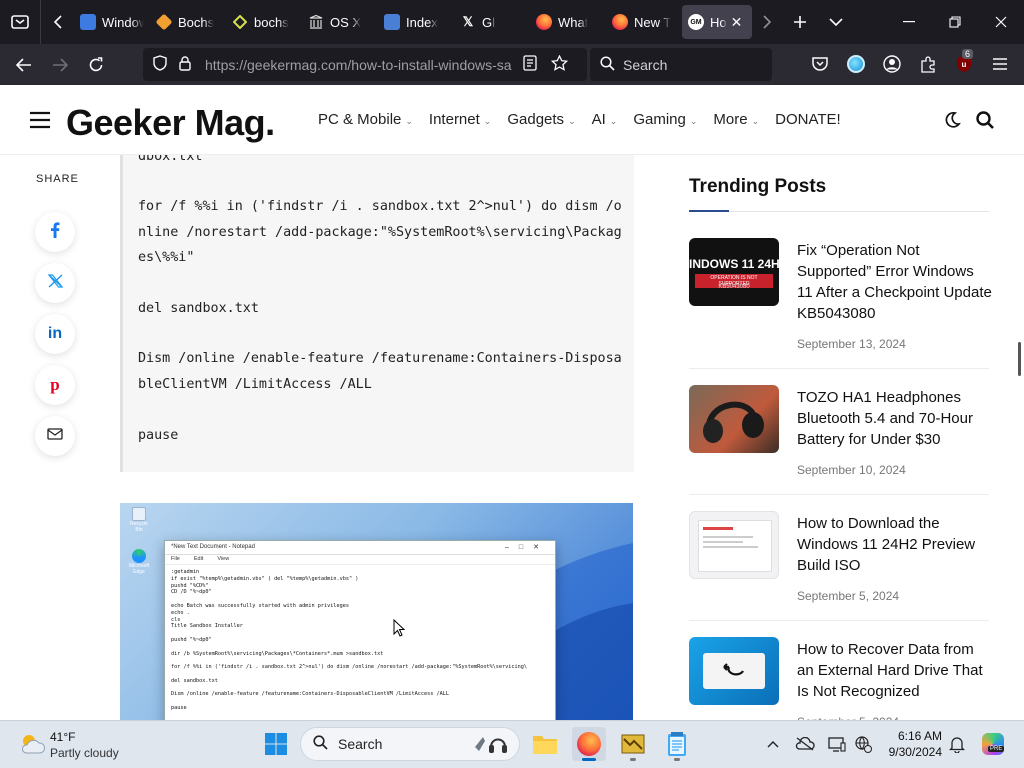 The height and width of the screenshot is (768, 1024). What do you see at coordinates (985, 122) in the screenshot?
I see `site-search-icon` at bounding box center [985, 122].